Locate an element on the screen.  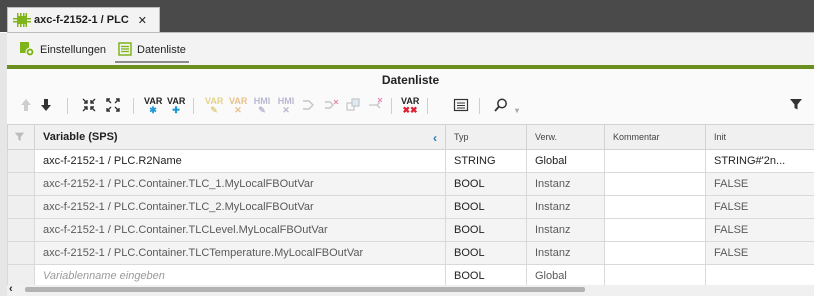
delete-hmi-label: HMI is located at coordinates (286, 101).